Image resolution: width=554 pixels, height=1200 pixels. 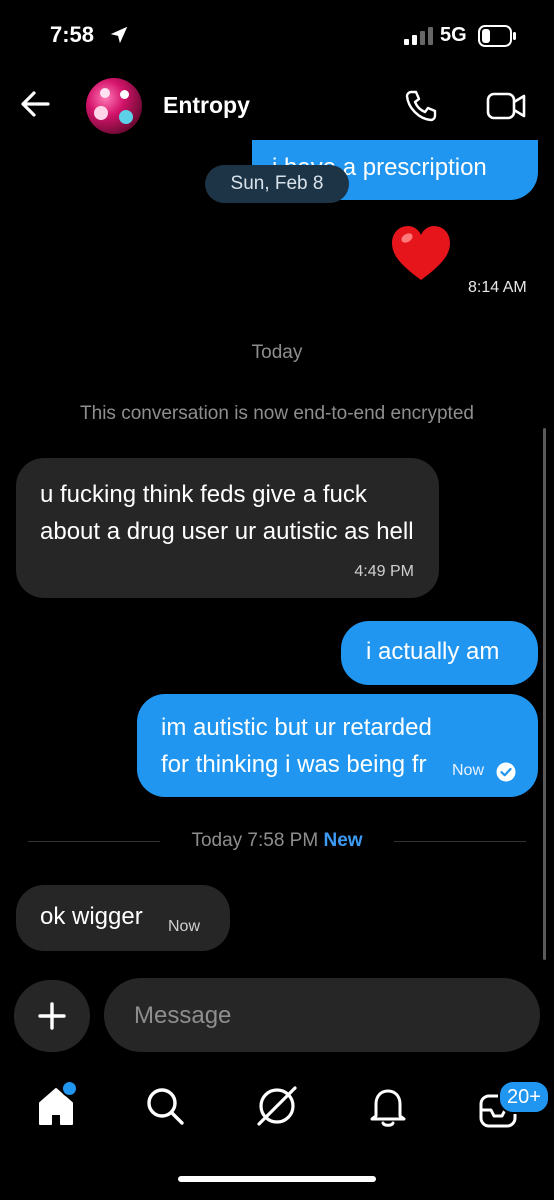 I want to click on new-messages-divider: Today 7:58 PM New, so click(x=277, y=841).